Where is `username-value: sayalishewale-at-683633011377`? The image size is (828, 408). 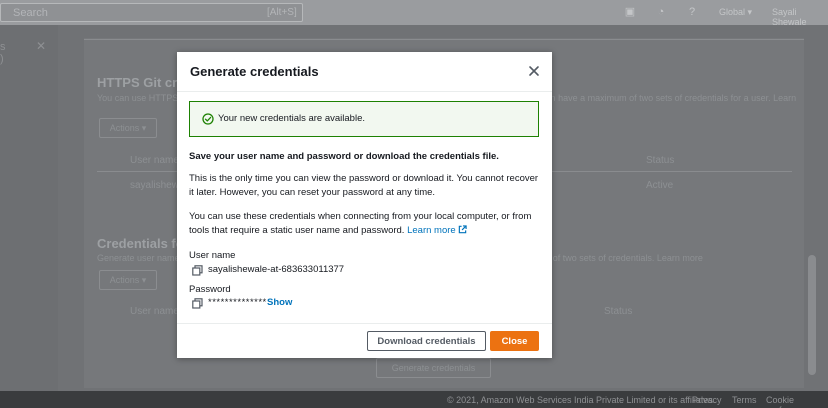 username-value: sayalishewale-at-683633011377 is located at coordinates (276, 269).